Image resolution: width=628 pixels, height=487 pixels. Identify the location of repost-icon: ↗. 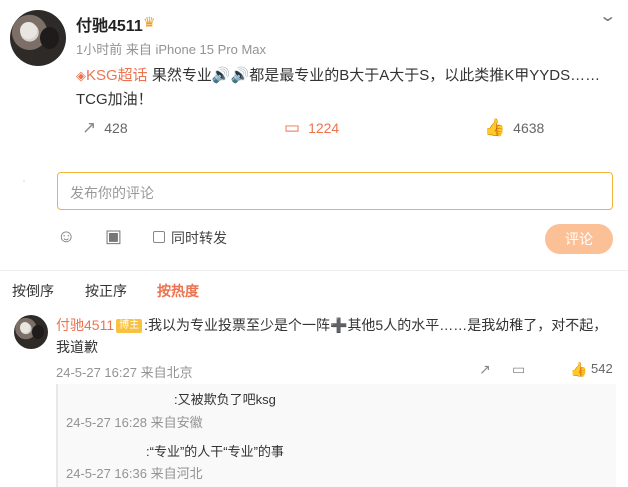
(89, 127).